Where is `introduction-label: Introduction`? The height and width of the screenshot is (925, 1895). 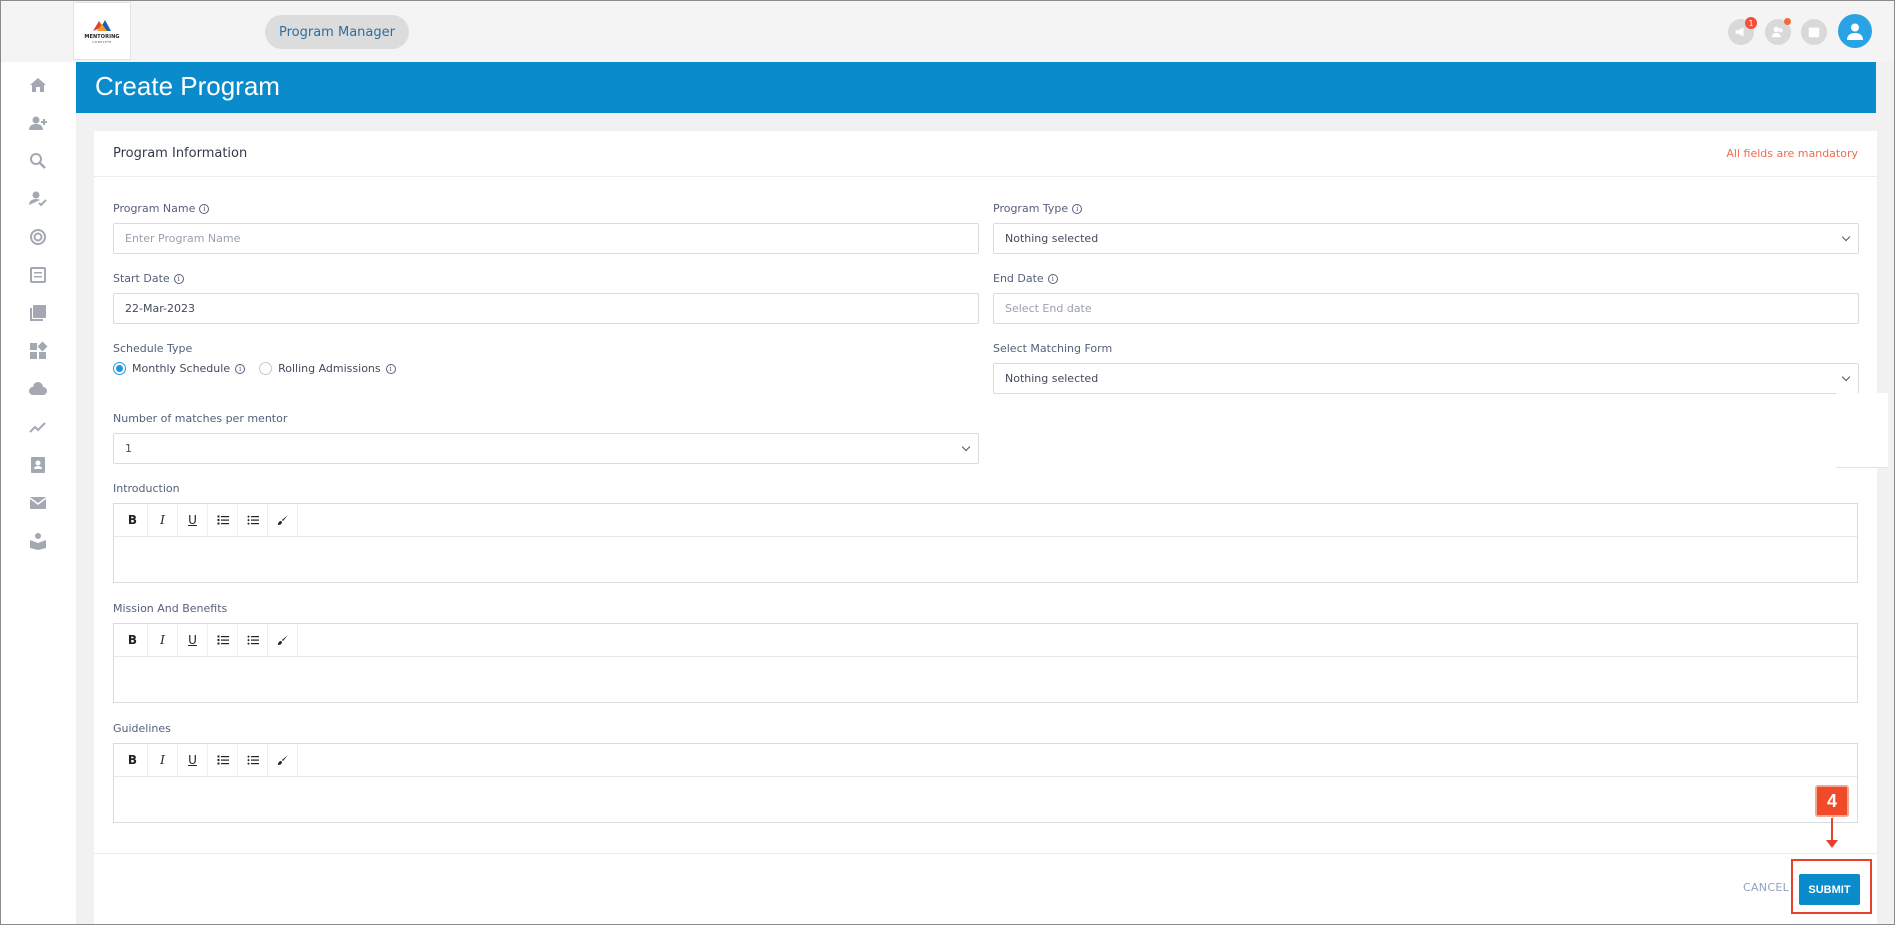
introduction-label: Introduction is located at coordinates (146, 488).